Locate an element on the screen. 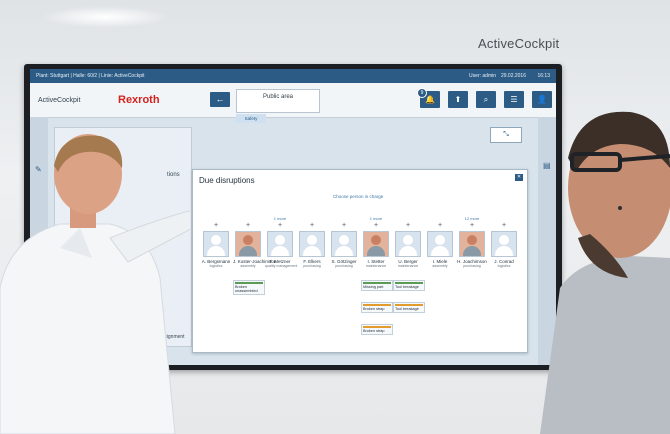 This screenshot has width=670, height=434. rexroth-logo: Rexroth is located at coordinates (139, 100).